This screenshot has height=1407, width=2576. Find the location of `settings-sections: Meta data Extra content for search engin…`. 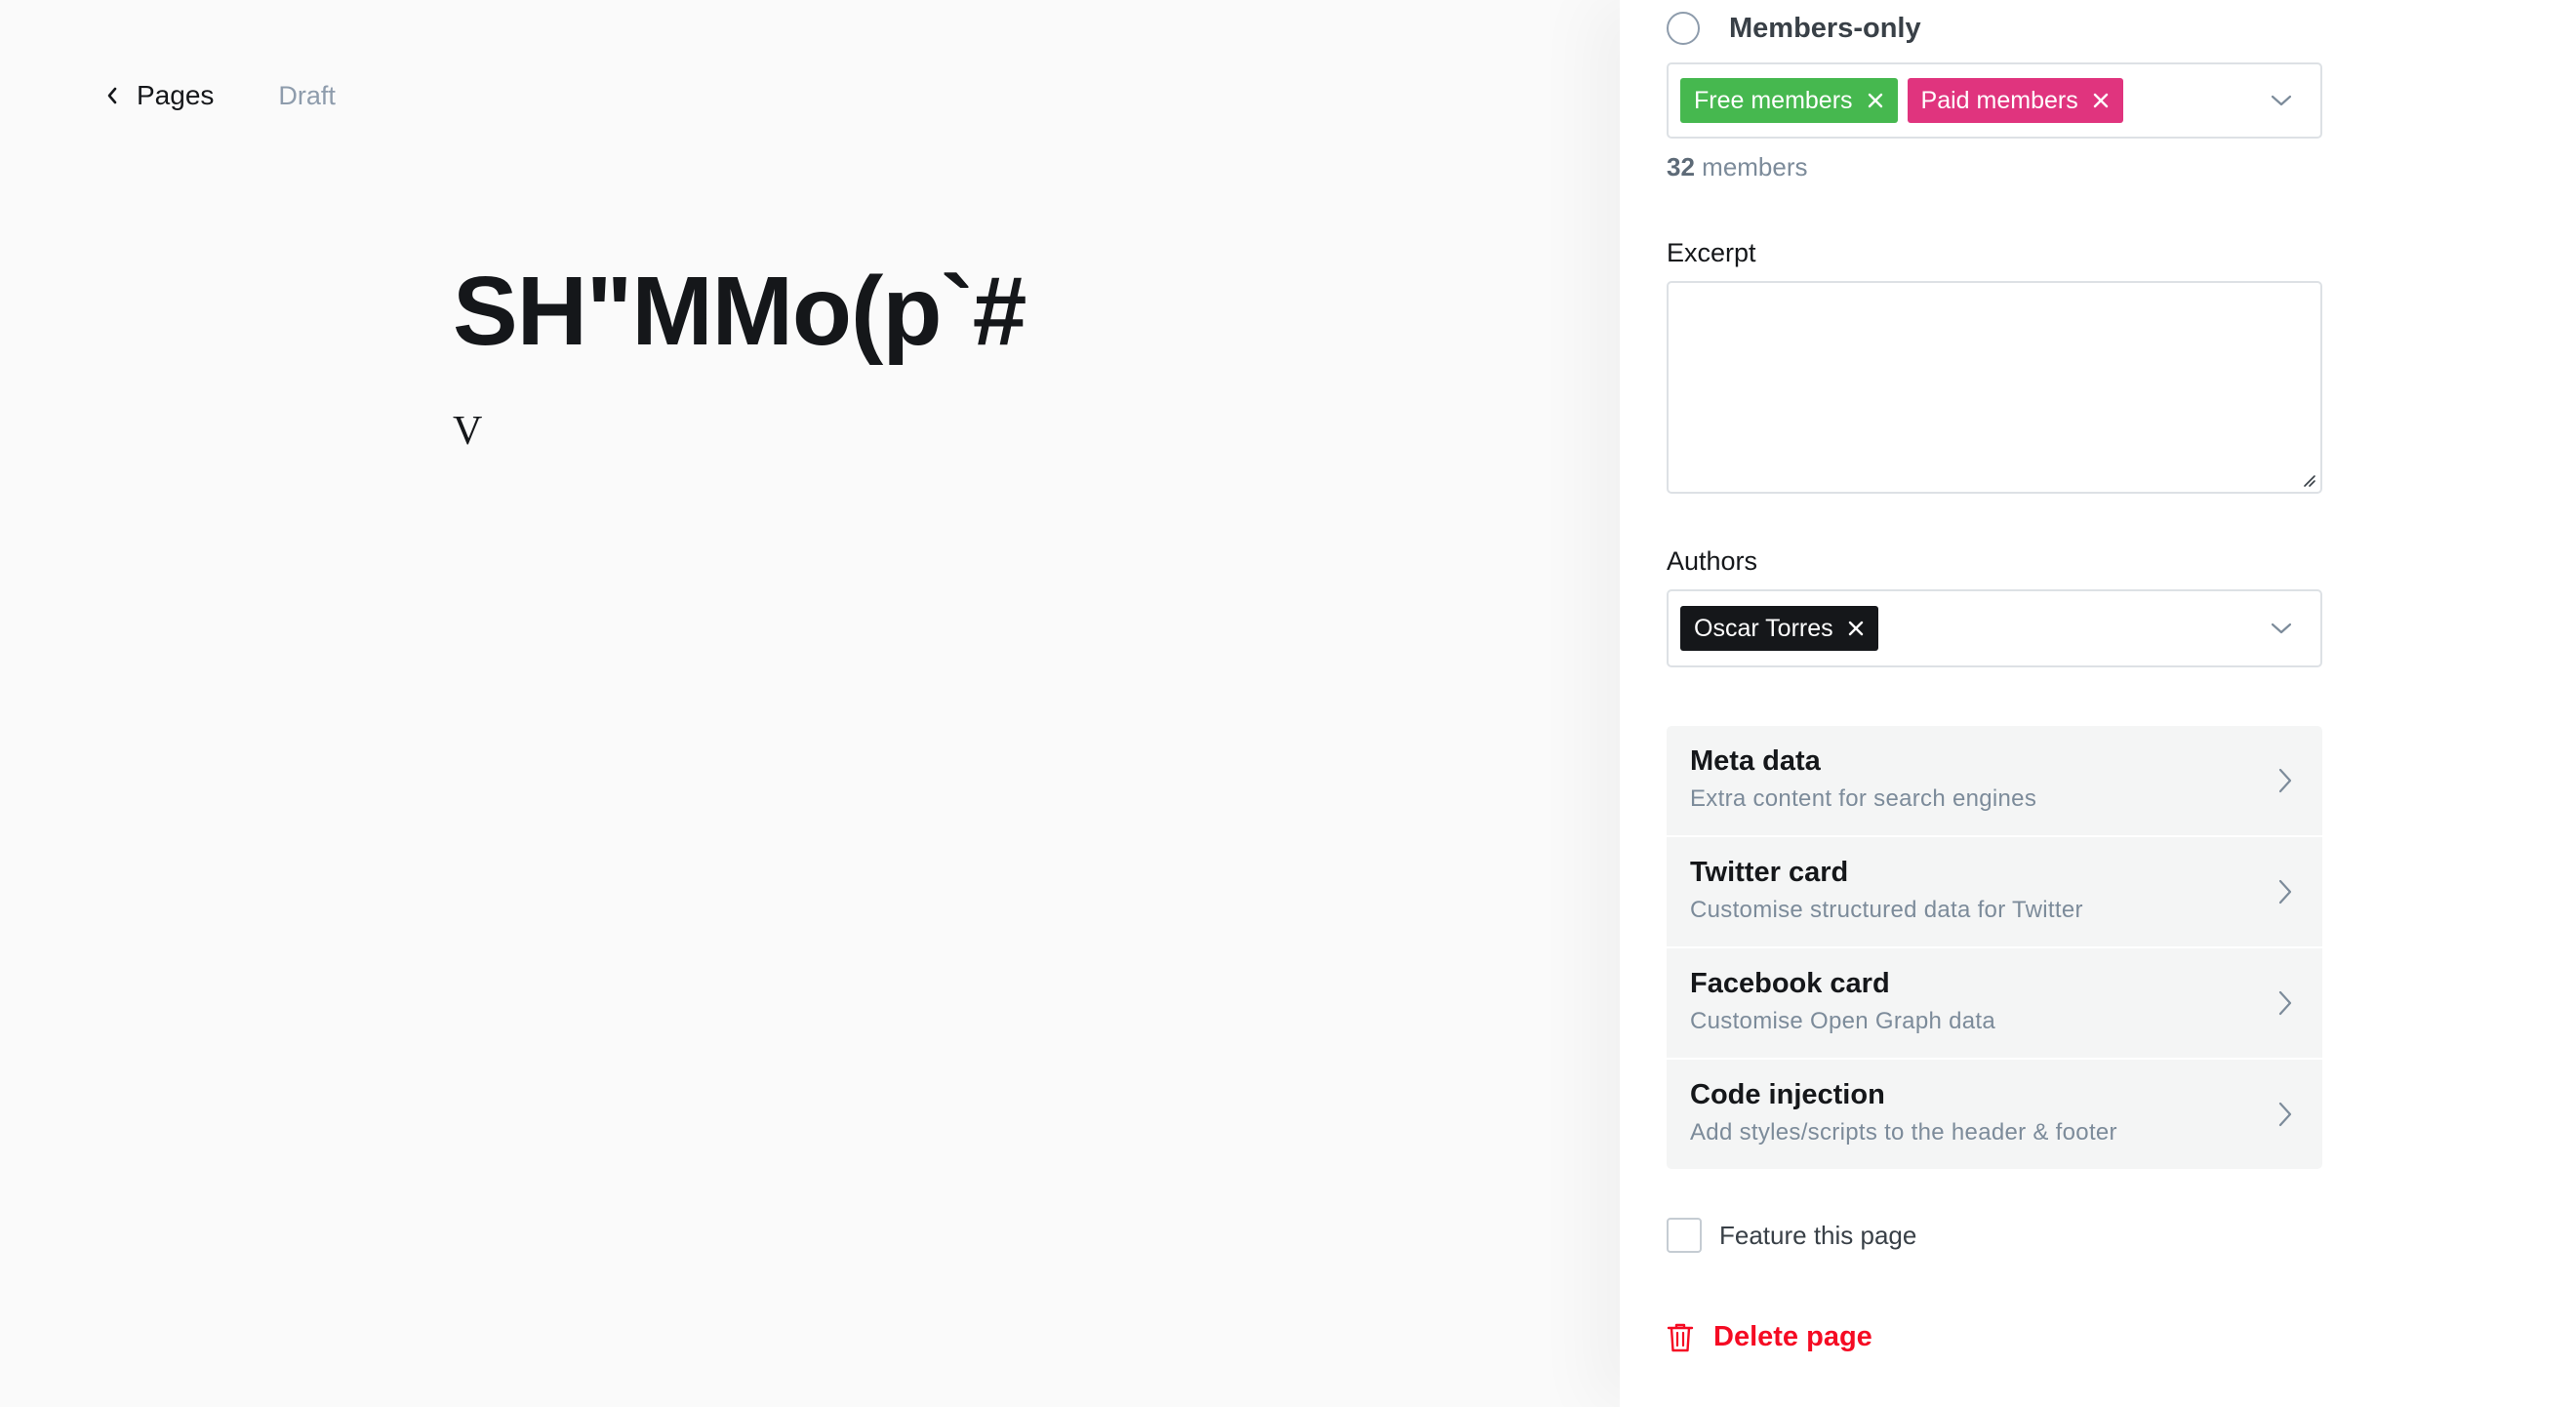

settings-sections: Meta data Extra content for search engin… is located at coordinates (1994, 947).